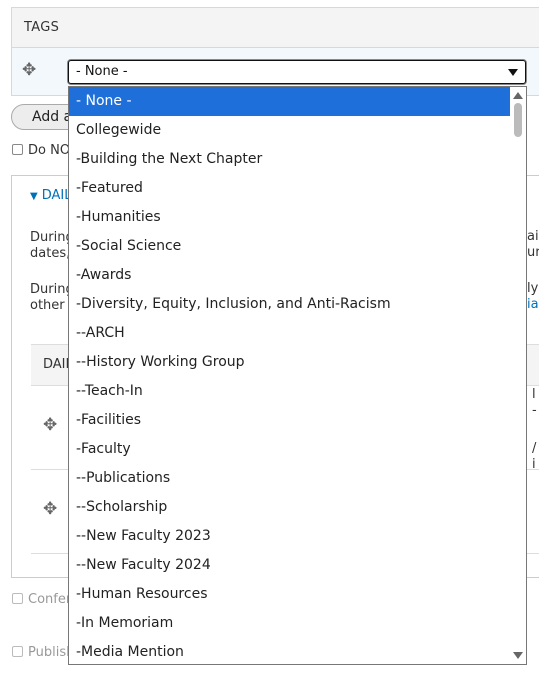  What do you see at coordinates (290, 275) in the screenshot?
I see `dropdown-option: -Awards` at bounding box center [290, 275].